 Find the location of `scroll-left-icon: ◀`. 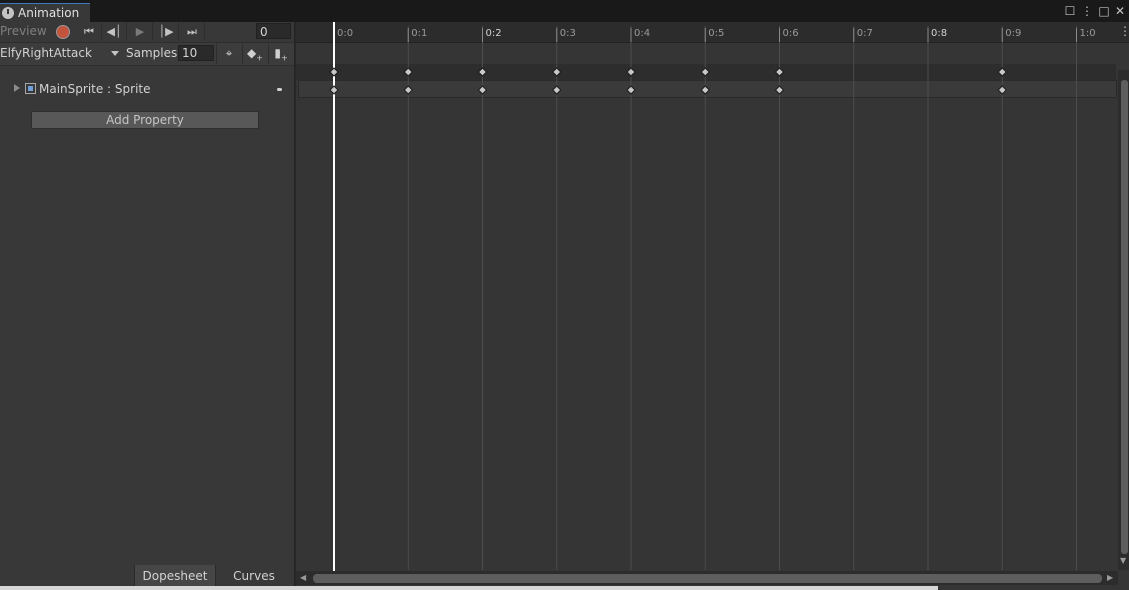

scroll-left-icon: ◀ is located at coordinates (303, 577).